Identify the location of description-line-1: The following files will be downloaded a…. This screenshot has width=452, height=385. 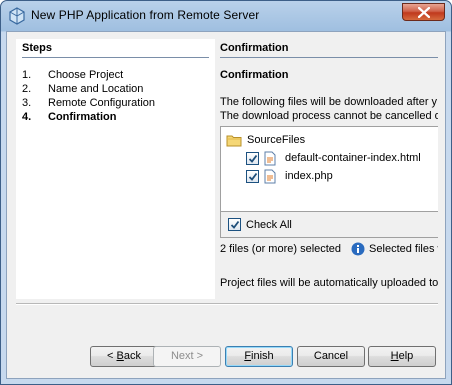
(329, 102).